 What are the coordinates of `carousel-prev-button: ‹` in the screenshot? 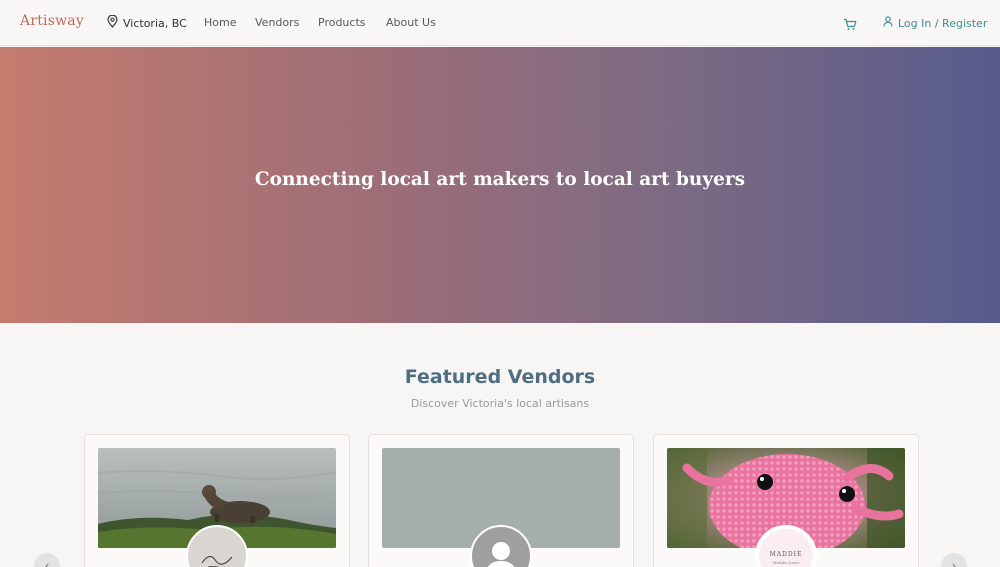 It's located at (47, 560).